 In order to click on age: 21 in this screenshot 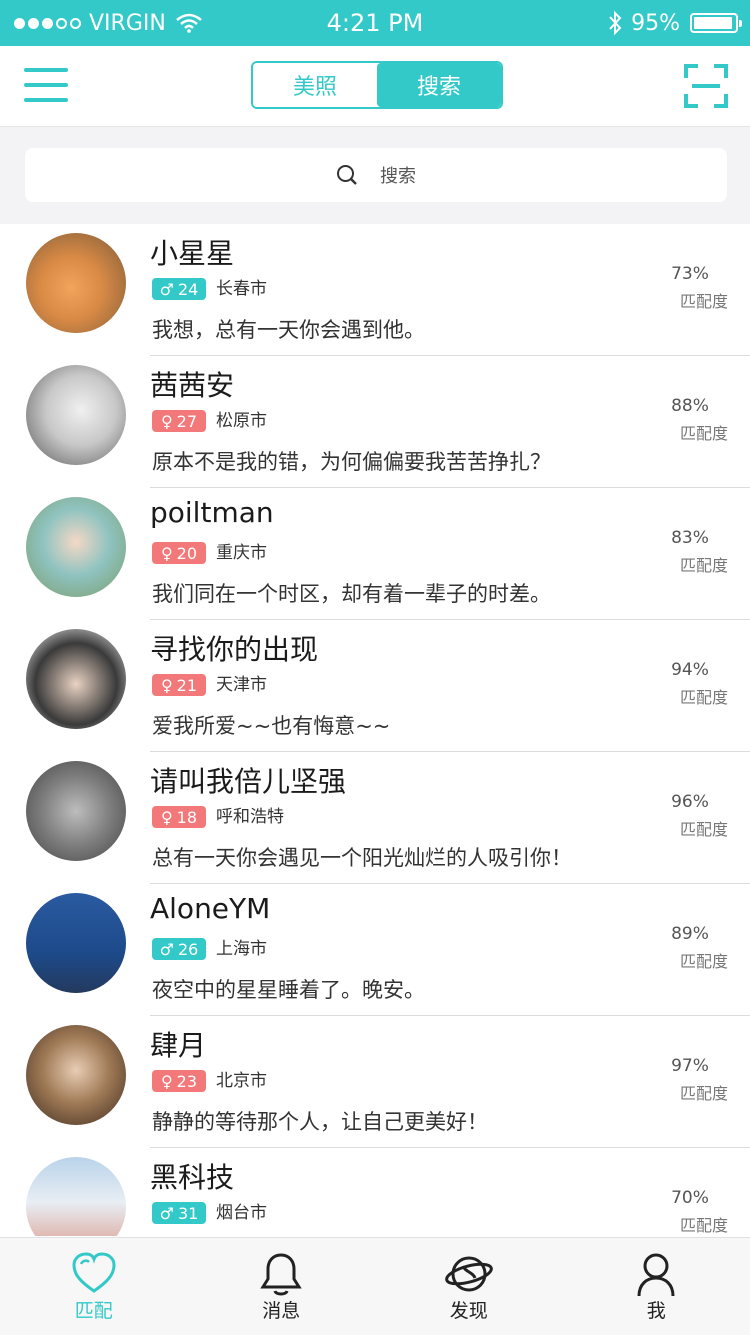, I will do `click(187, 685)`.